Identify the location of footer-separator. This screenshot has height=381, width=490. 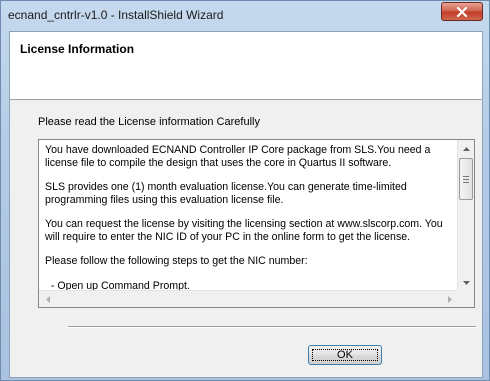
(272, 327).